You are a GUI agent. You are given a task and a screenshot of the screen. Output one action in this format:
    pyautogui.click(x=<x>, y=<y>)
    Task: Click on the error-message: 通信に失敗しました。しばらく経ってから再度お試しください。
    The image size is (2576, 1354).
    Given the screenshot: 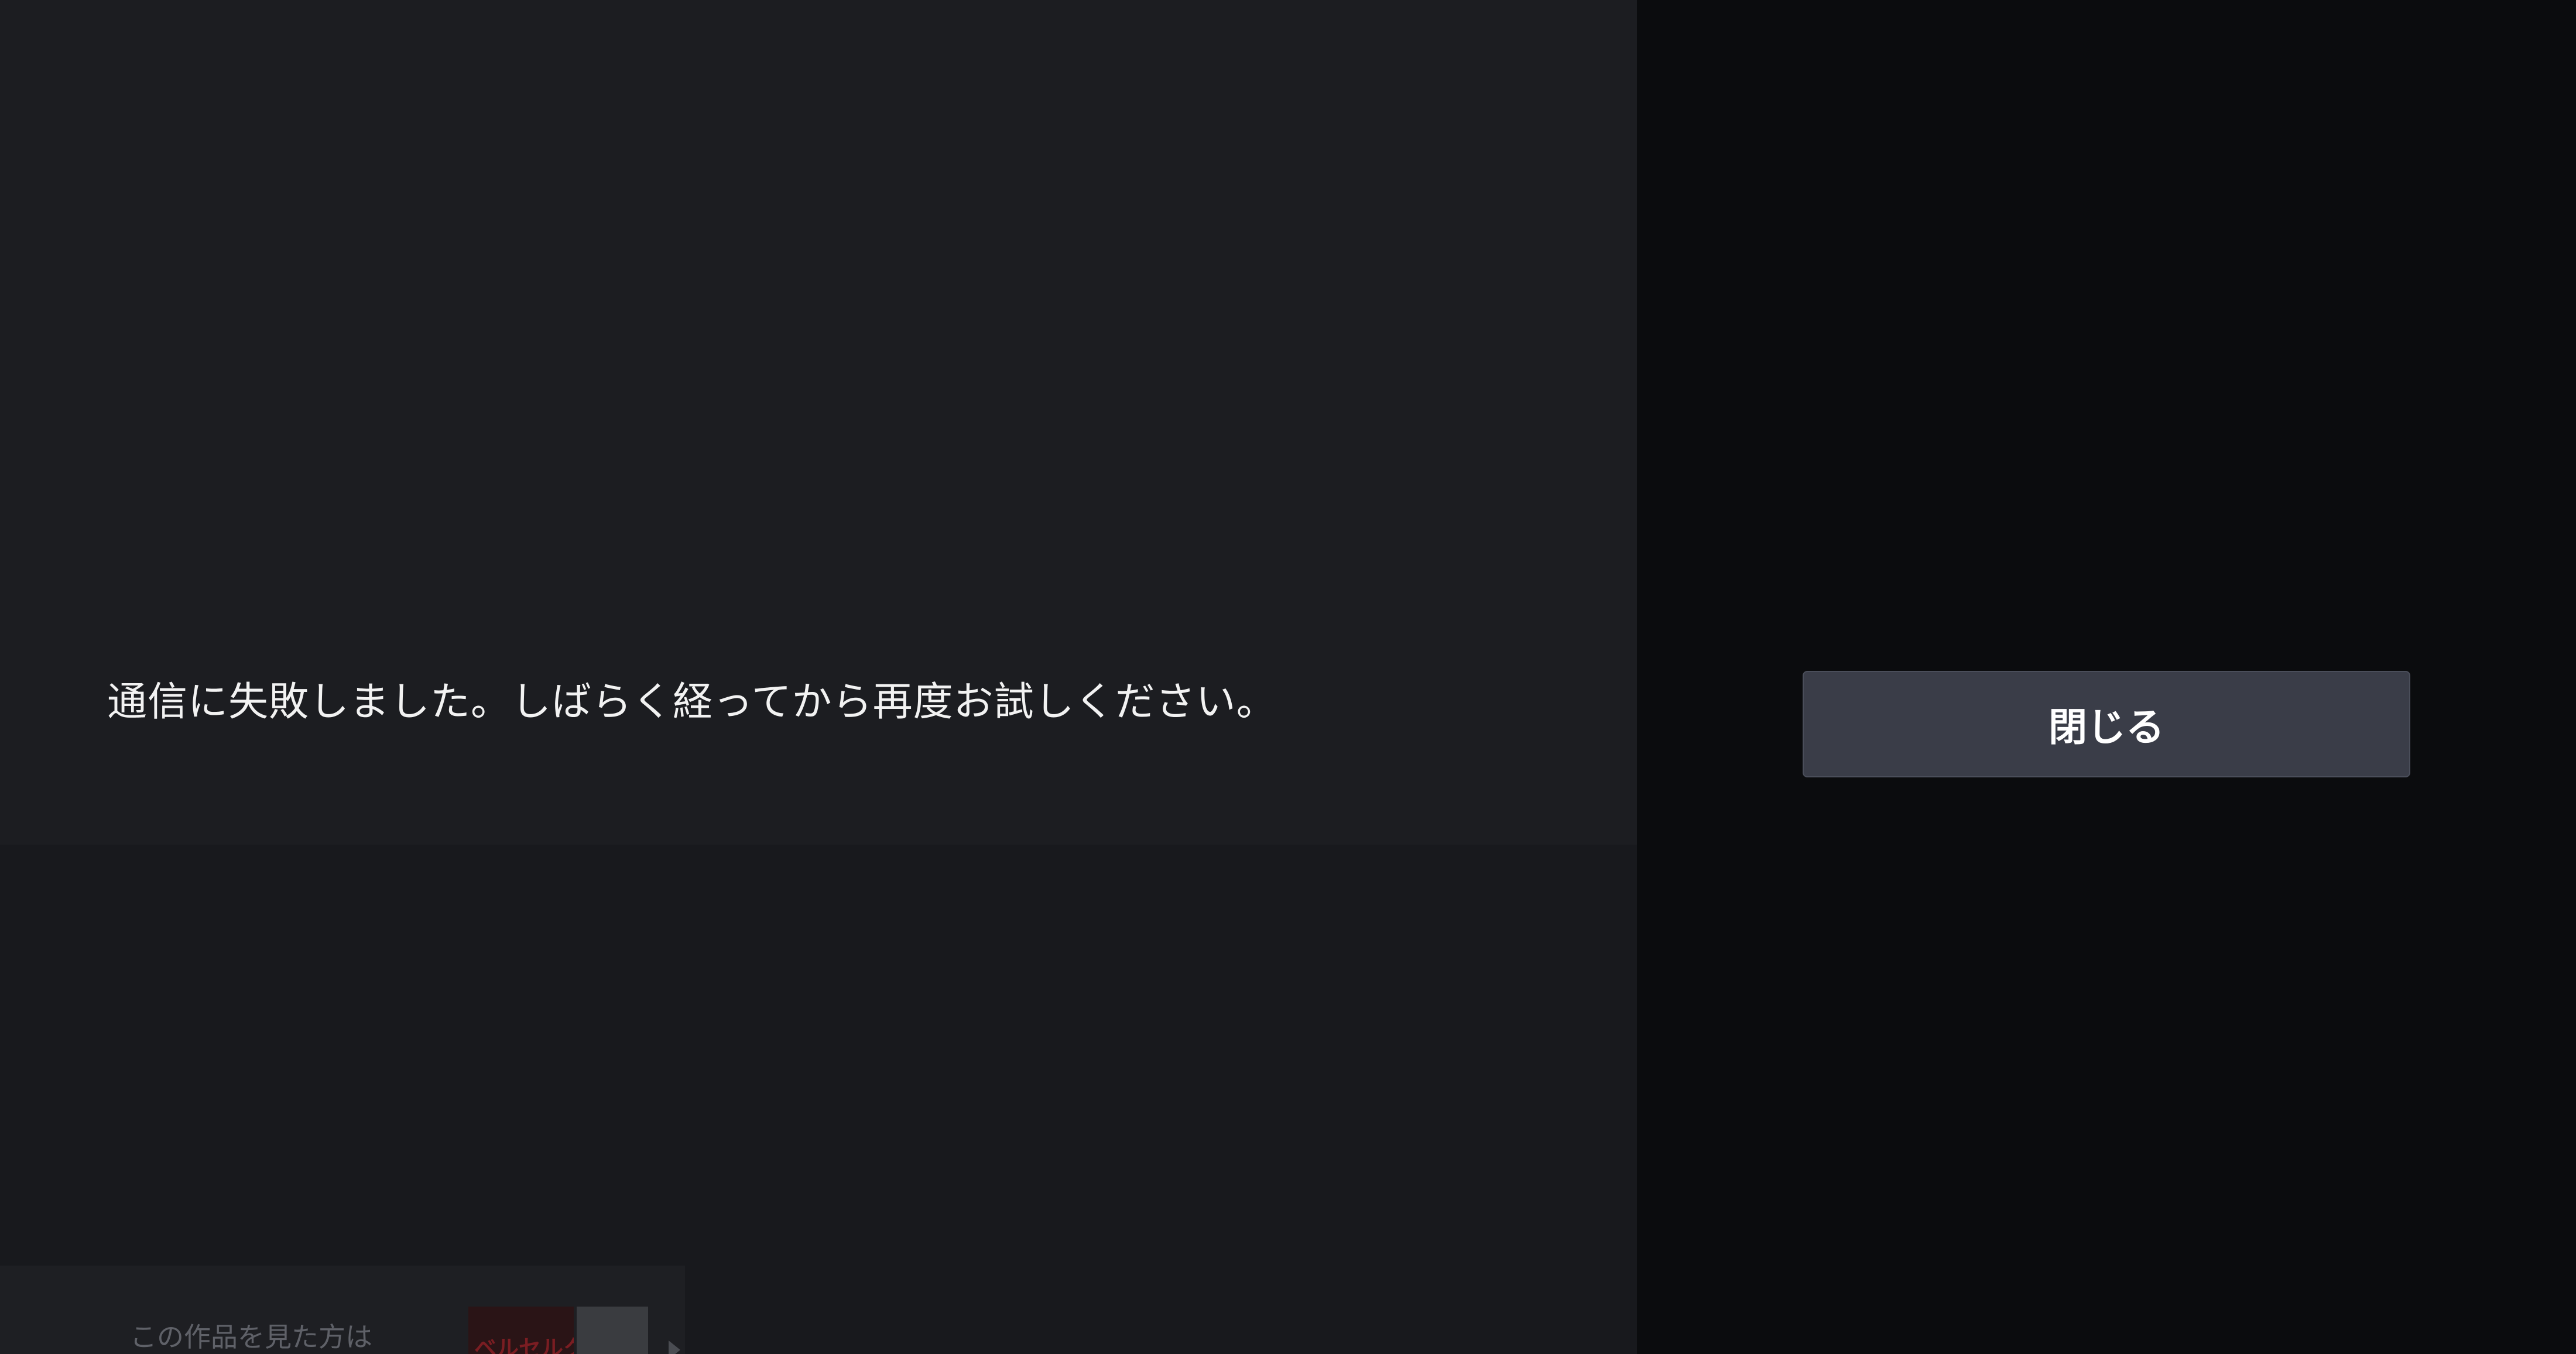 What is the action you would take?
    pyautogui.click(x=692, y=702)
    